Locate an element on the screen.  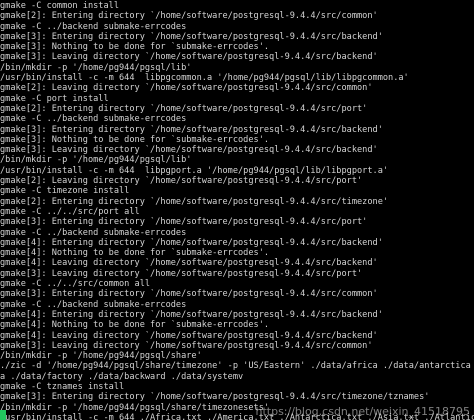
terminal-line: gmake -C timezone install is located at coordinates (65, 191).